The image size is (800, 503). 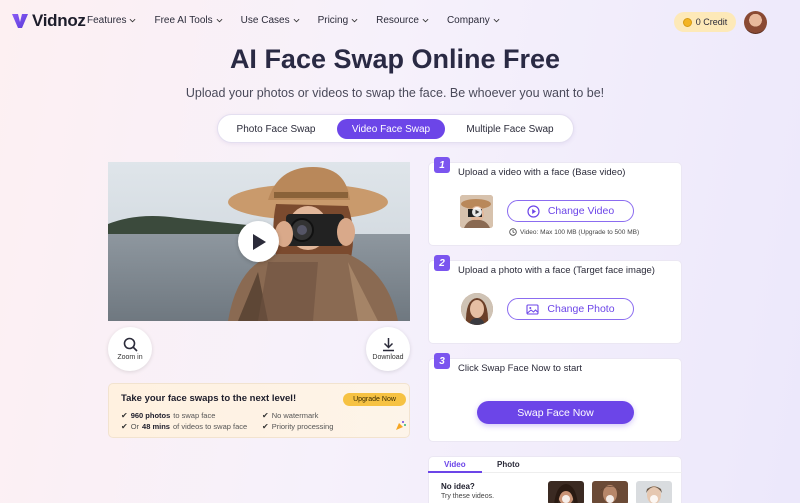 What do you see at coordinates (455, 472) in the screenshot?
I see `samples-tab-indicator` at bounding box center [455, 472].